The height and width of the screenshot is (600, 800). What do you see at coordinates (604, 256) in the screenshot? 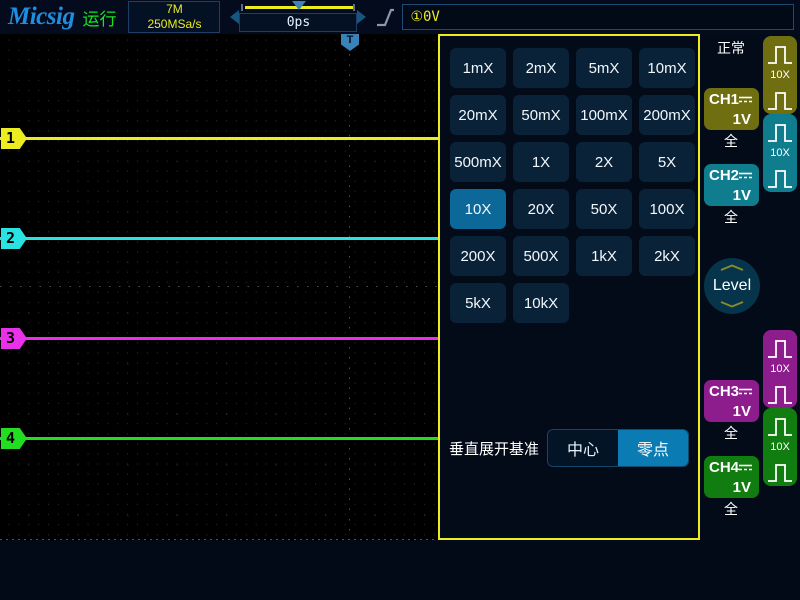
I see `probe-option-1kX: 1kX` at bounding box center [604, 256].